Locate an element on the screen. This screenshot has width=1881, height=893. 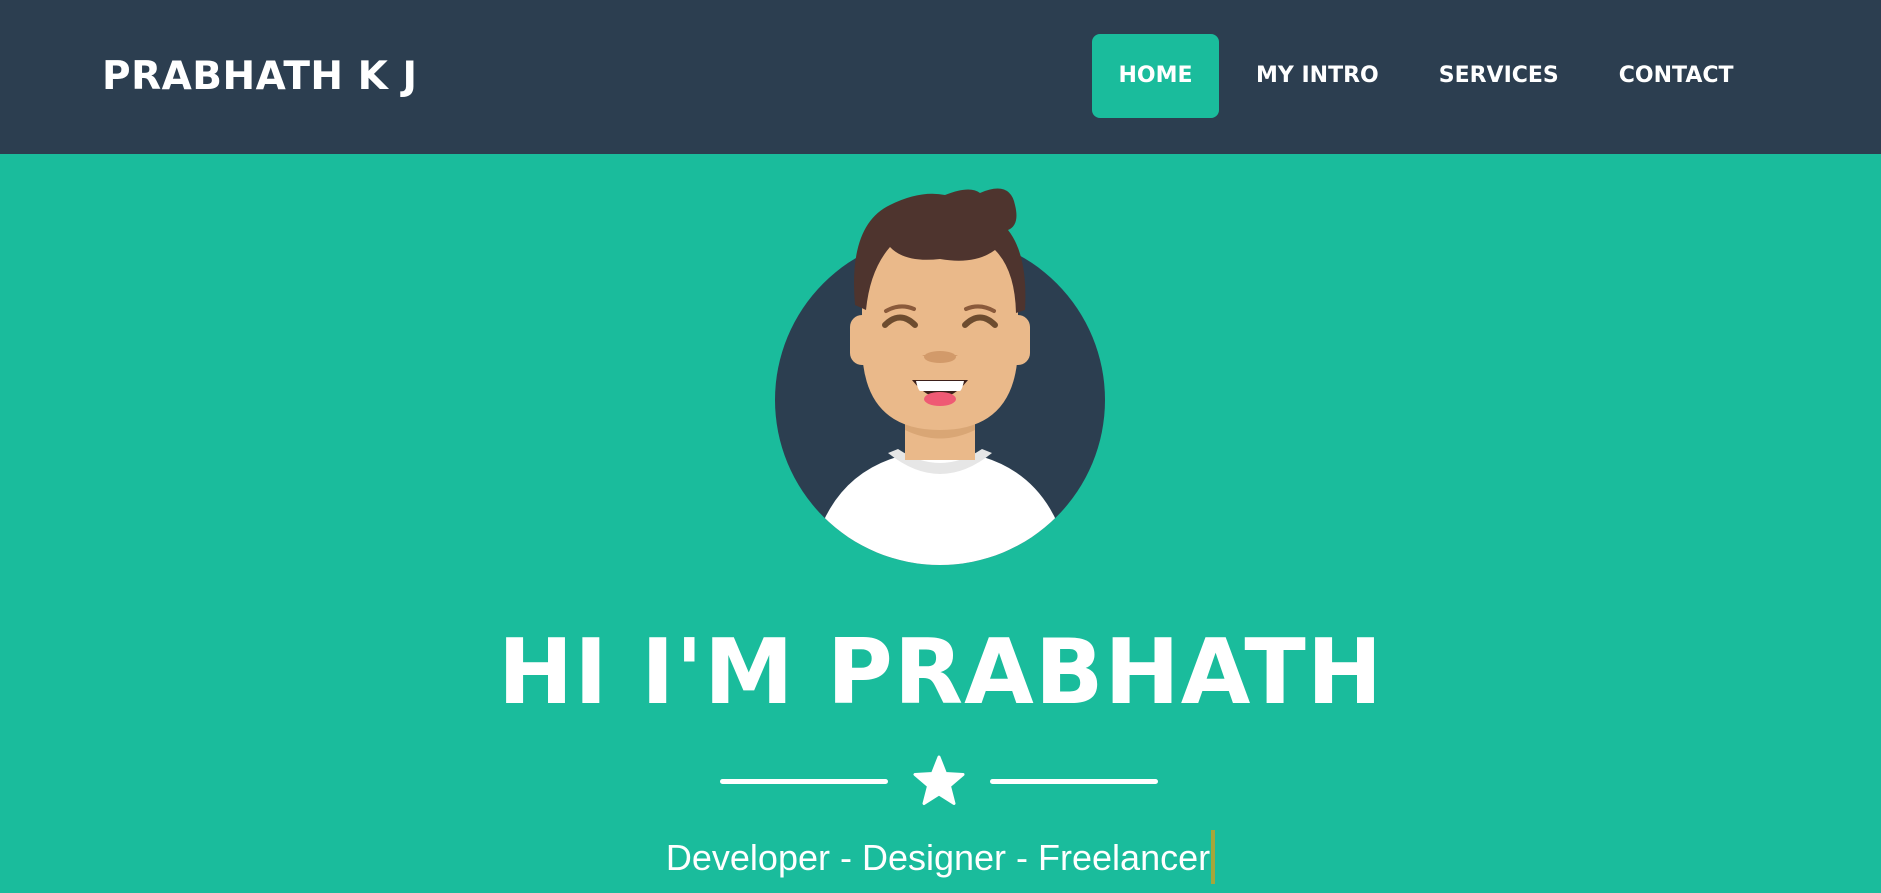
nav-services: SERVICES is located at coordinates (1499, 76).